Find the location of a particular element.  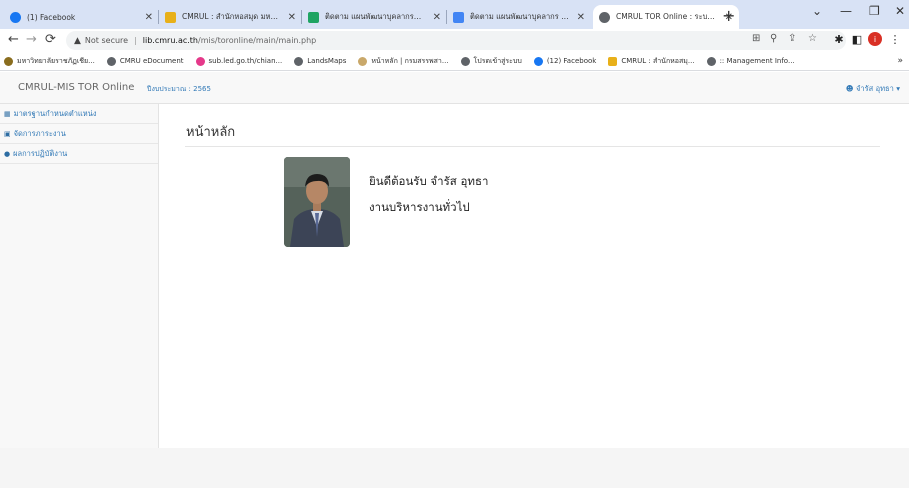

browser-tab-active: CMRUL TOR Online : ระบบภาระ ✕ is located at coordinates (666, 17).